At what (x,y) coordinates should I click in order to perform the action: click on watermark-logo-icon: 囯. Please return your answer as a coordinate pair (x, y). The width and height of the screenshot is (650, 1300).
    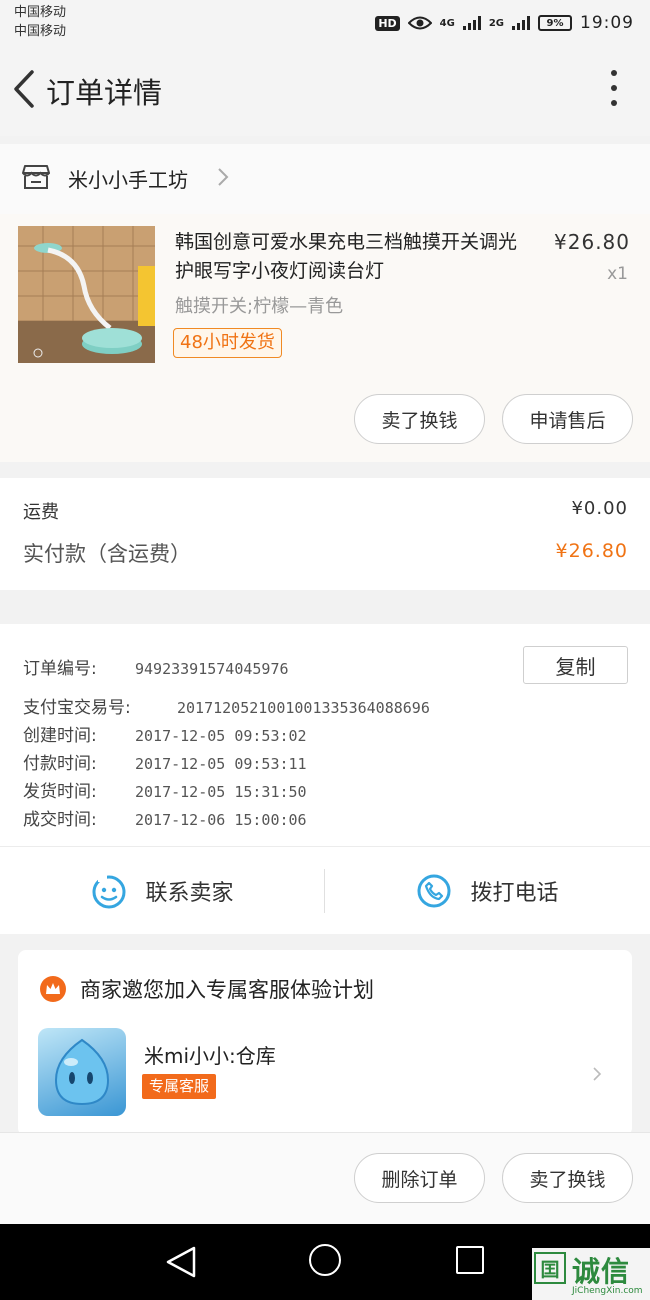
    Looking at the image, I should click on (550, 1268).